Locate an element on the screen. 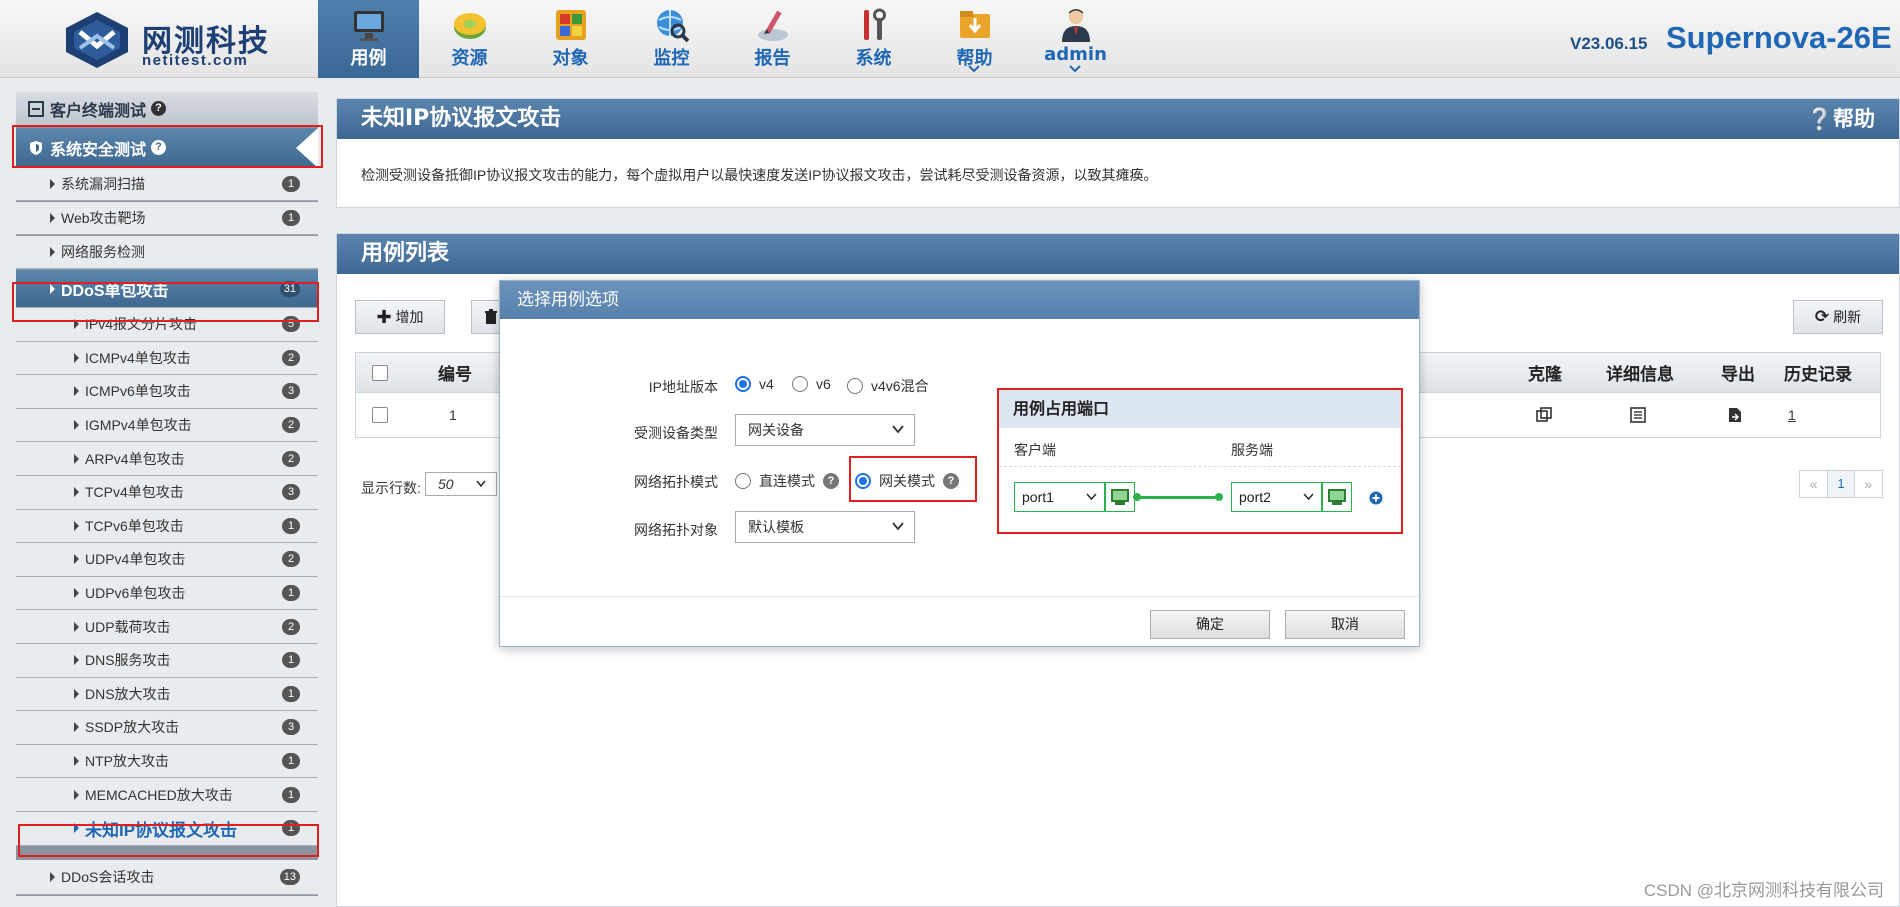  sidebar-cat-client: 客户终端测试 ? is located at coordinates (167, 109).